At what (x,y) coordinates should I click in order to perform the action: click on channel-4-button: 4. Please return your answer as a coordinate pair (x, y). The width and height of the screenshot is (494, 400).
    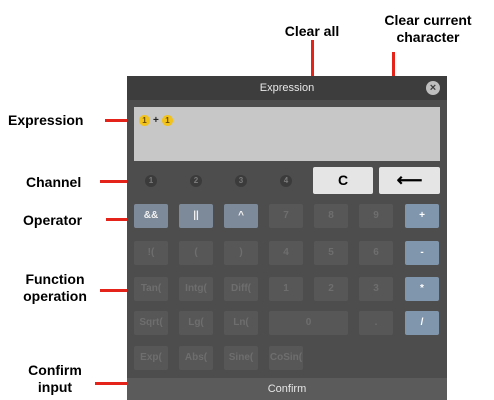
    Looking at the image, I should click on (286, 182).